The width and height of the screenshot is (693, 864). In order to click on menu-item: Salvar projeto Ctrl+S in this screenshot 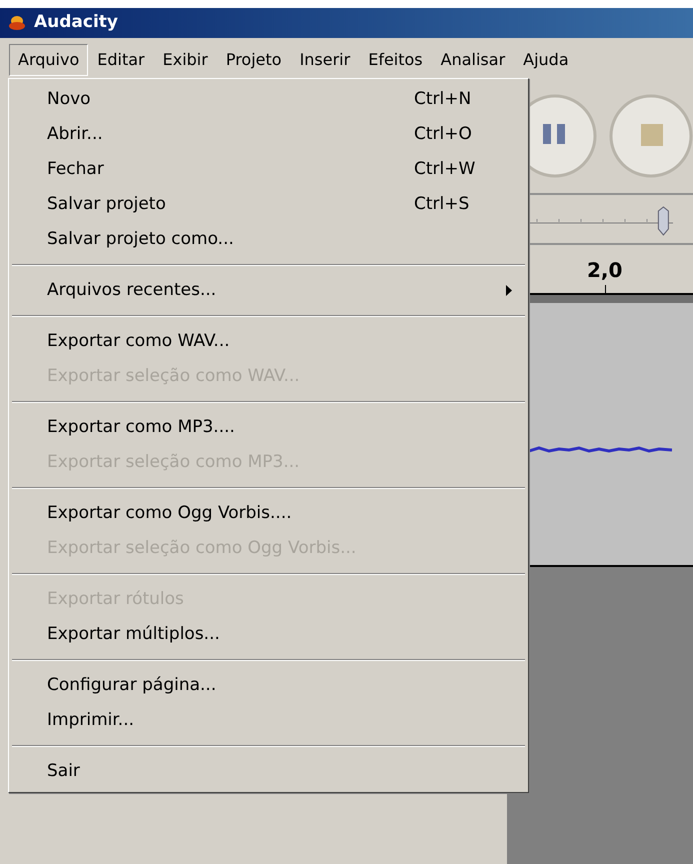, I will do `click(268, 204)`.